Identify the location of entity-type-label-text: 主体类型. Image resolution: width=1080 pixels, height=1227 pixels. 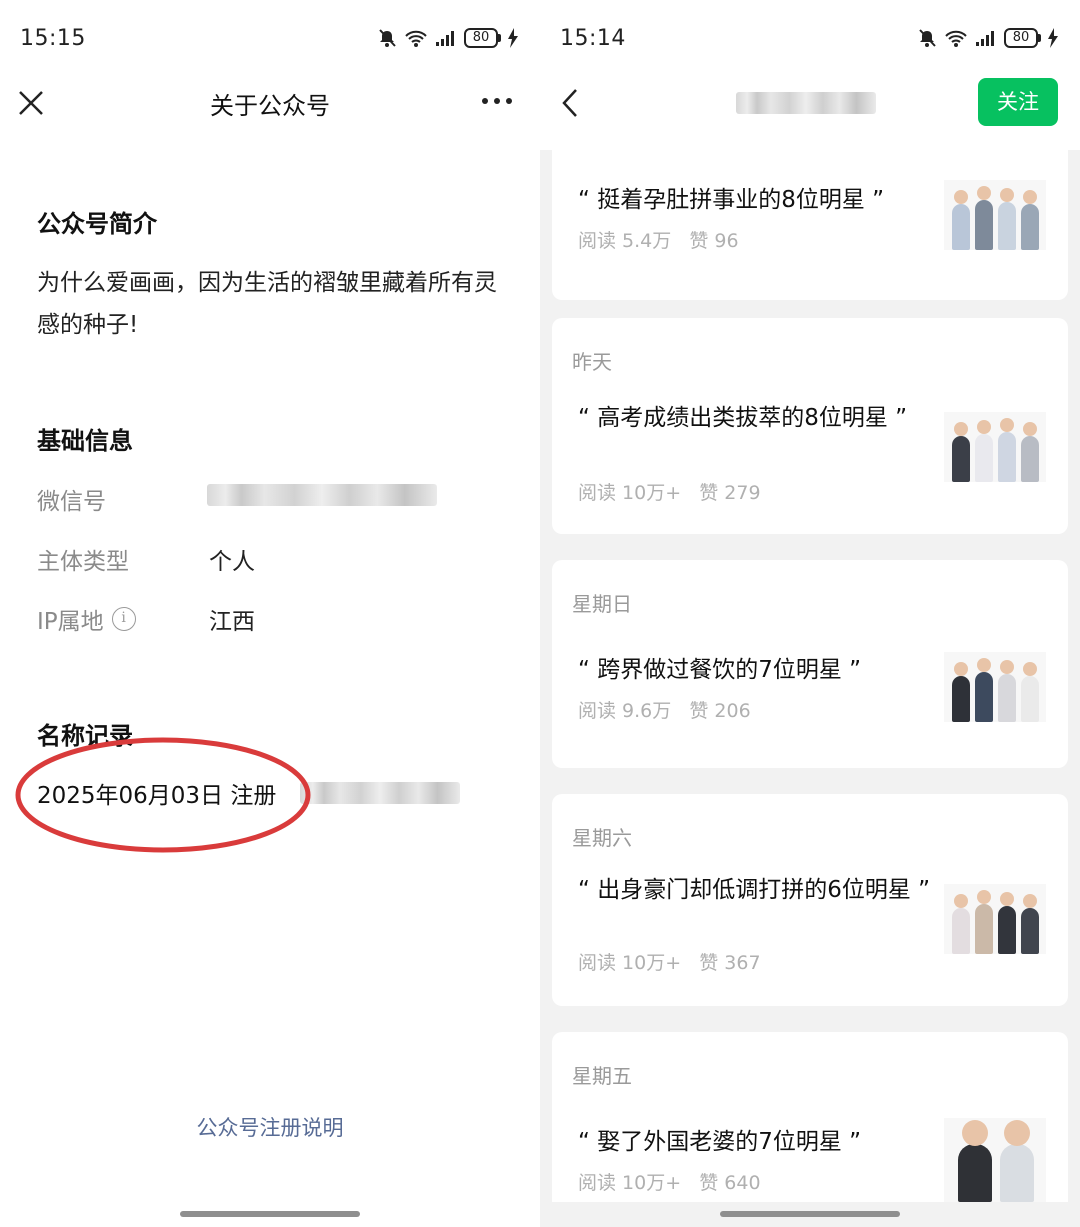
(83, 562).